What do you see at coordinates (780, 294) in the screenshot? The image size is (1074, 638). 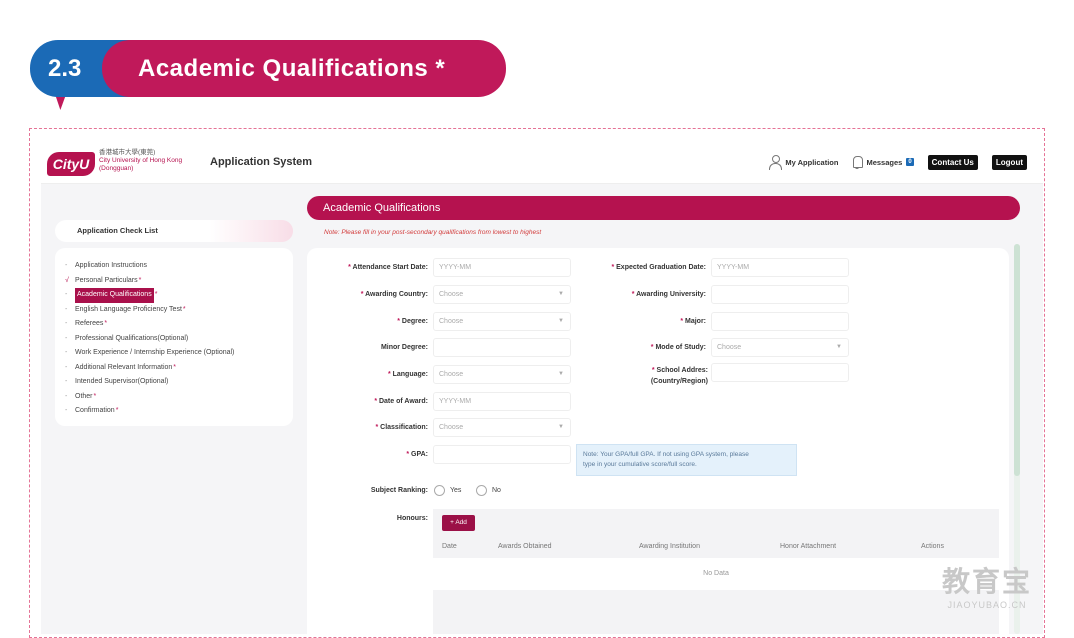 I see `awarding-university-input` at bounding box center [780, 294].